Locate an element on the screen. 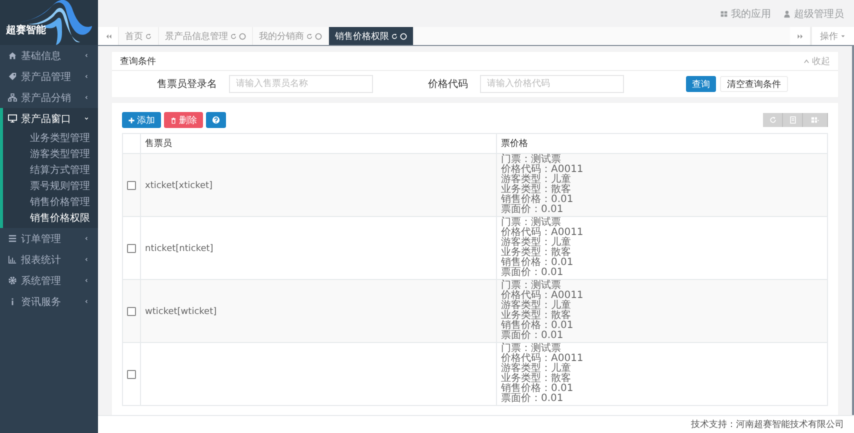  sidebar-subitem: 销售价格管理 is located at coordinates (50, 201).